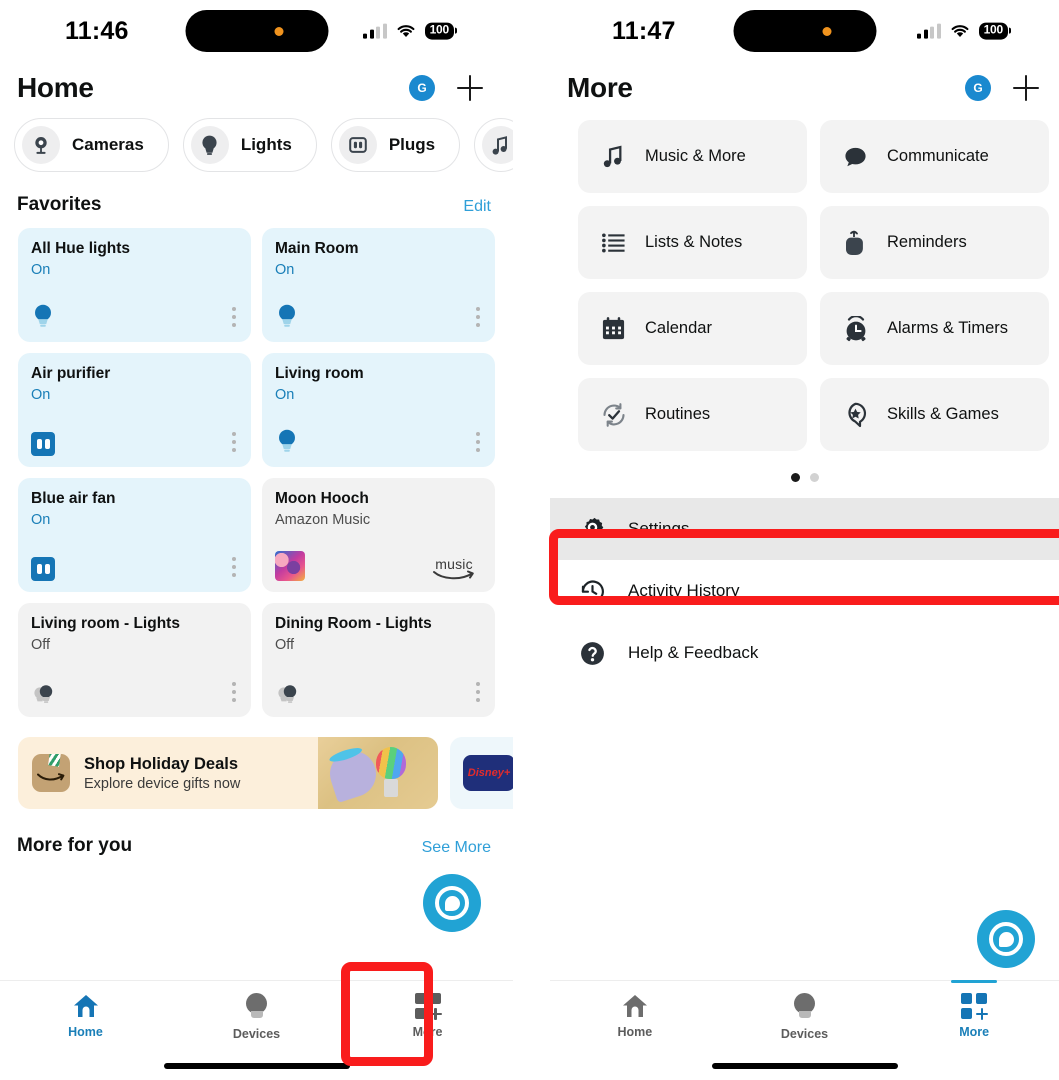  What do you see at coordinates (993, 31) in the screenshot?
I see `battery-percentage: 100` at bounding box center [993, 31].